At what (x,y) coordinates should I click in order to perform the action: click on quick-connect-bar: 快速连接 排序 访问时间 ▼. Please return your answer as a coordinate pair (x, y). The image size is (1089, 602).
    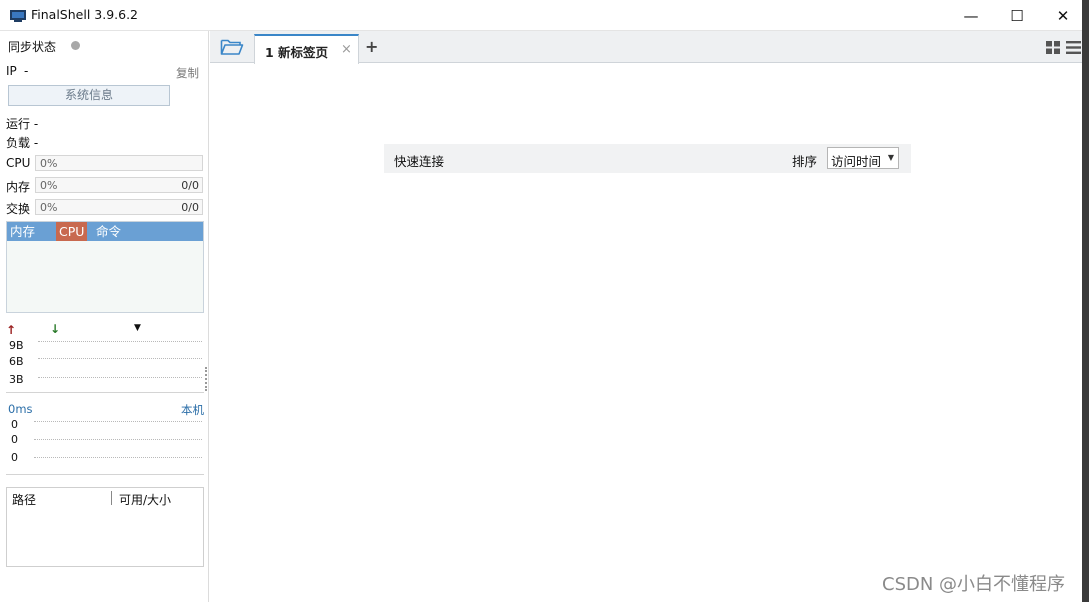
    Looking at the image, I should click on (647, 158).